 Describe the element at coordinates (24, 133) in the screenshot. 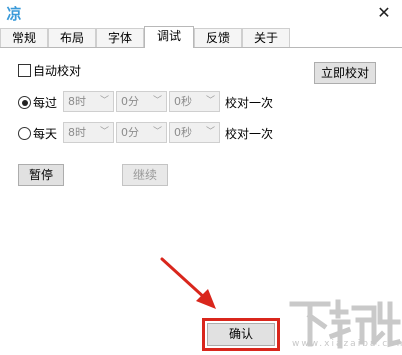

I see `every-day-radio` at that location.